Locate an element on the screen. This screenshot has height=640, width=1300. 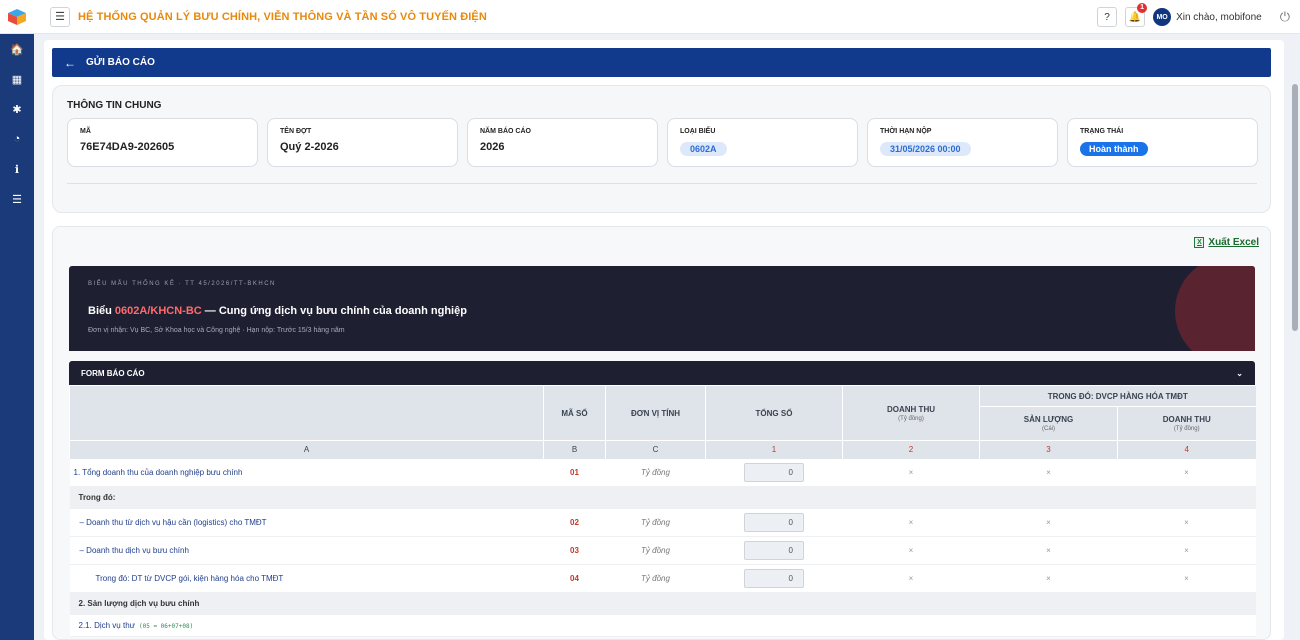
section-label: Trong đó: is located at coordinates (662, 497).